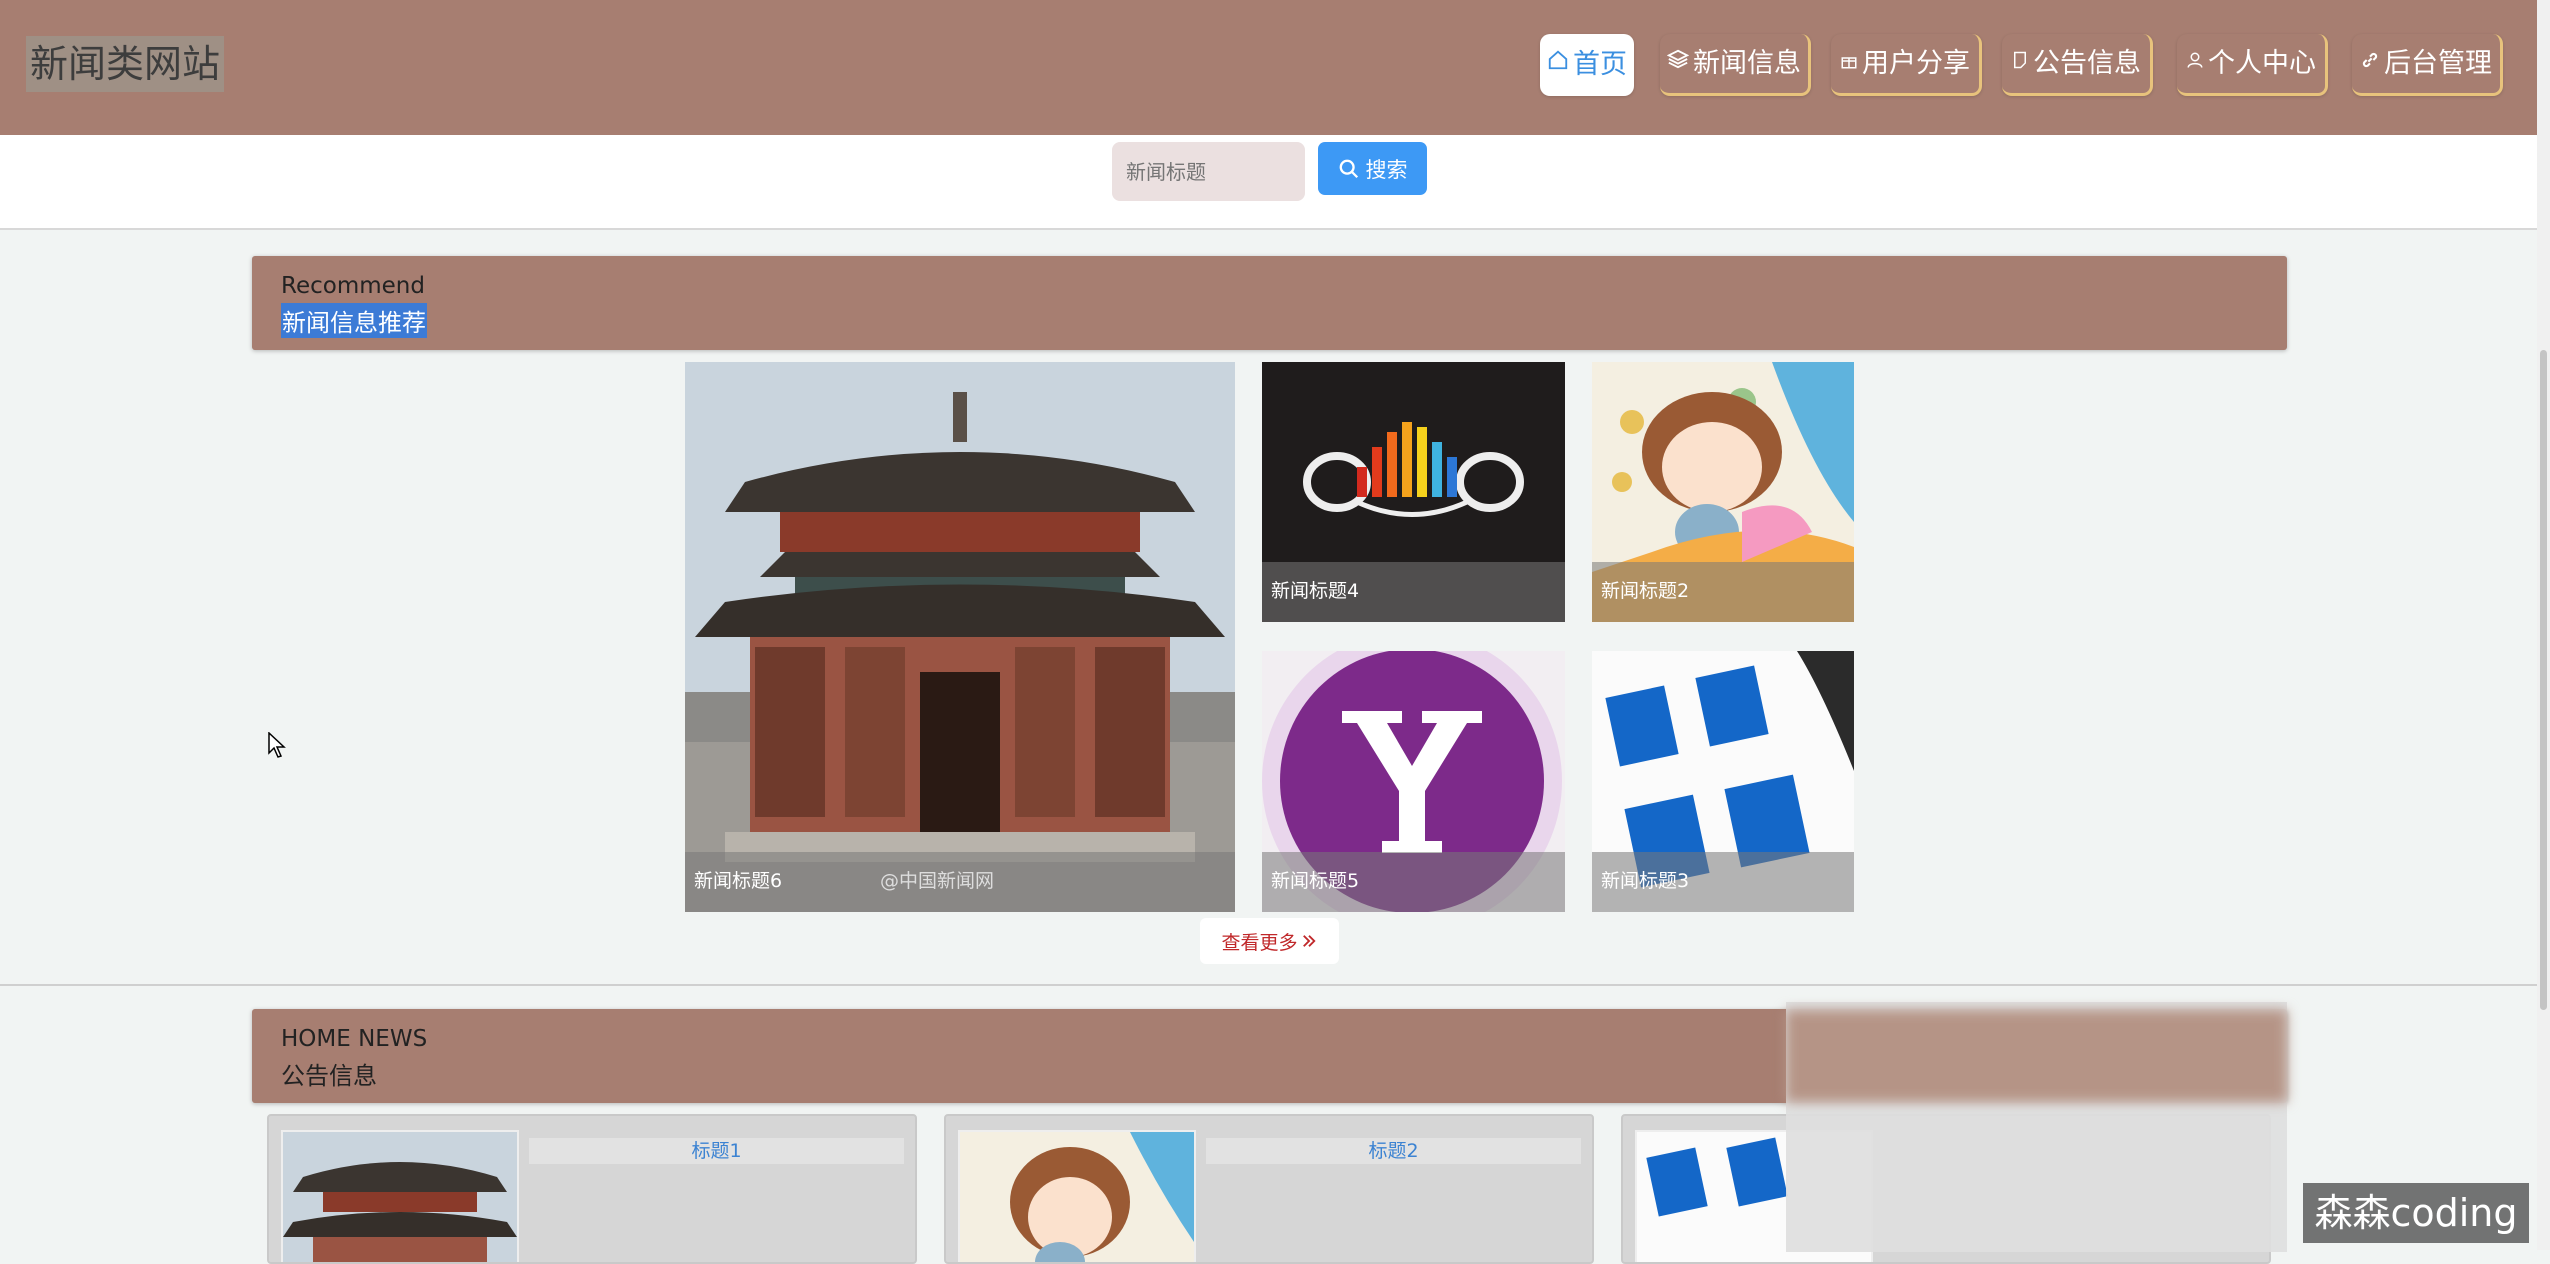 This screenshot has width=2550, height=1264. Describe the element at coordinates (2438, 63) in the screenshot. I see `nav-admin-label: 后台管理` at that location.